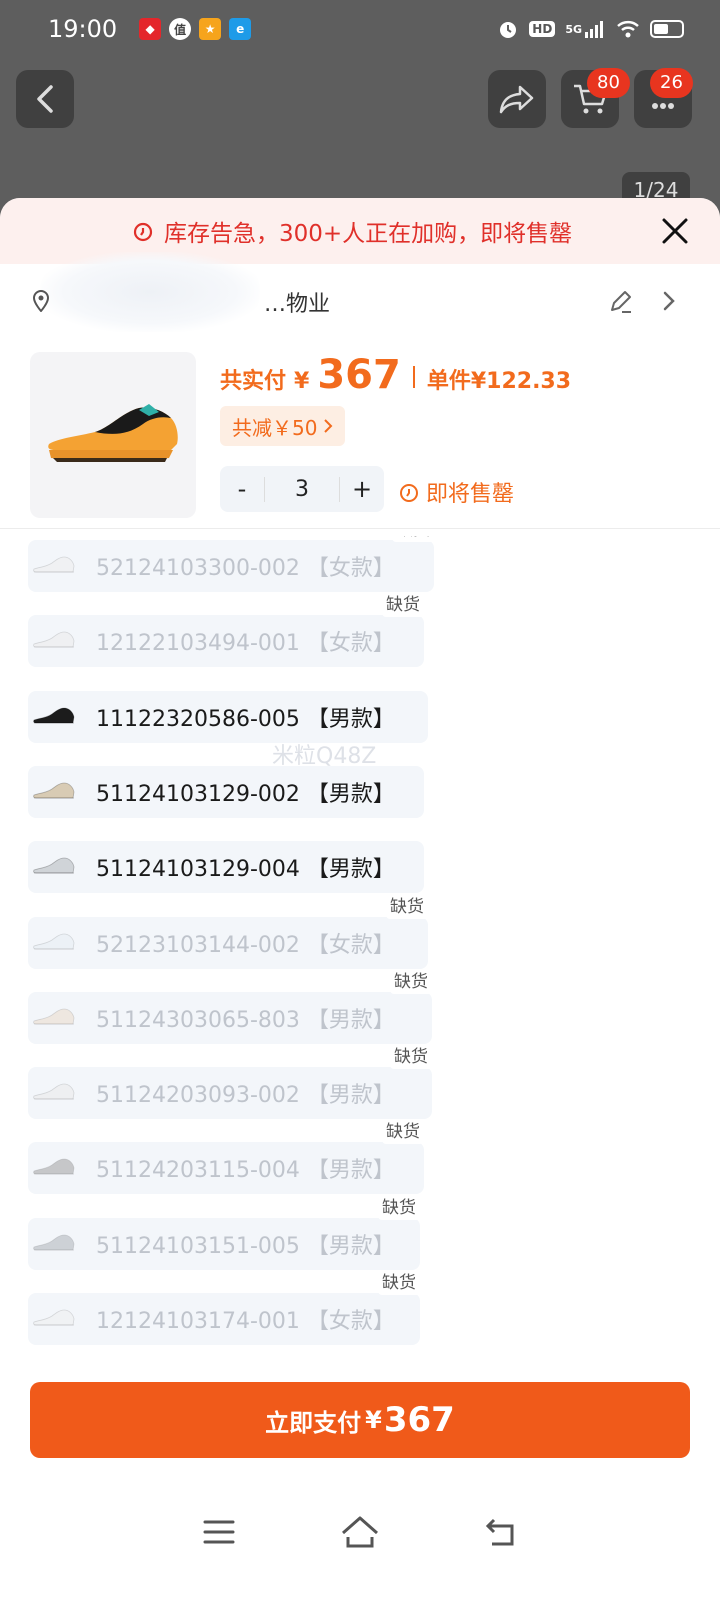 This screenshot has height=1600, width=720. What do you see at coordinates (195, 29) in the screenshot?
I see `notification-icons: ◆ 值 ★ e` at bounding box center [195, 29].